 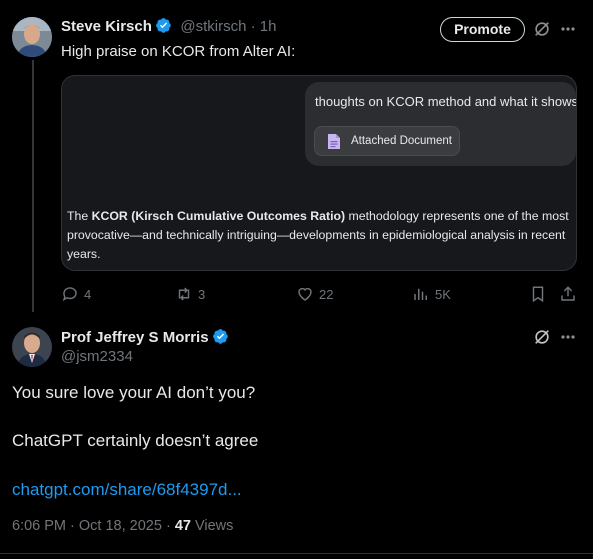 I want to click on handle-time: @stkirsch · 1h, so click(x=228, y=26).